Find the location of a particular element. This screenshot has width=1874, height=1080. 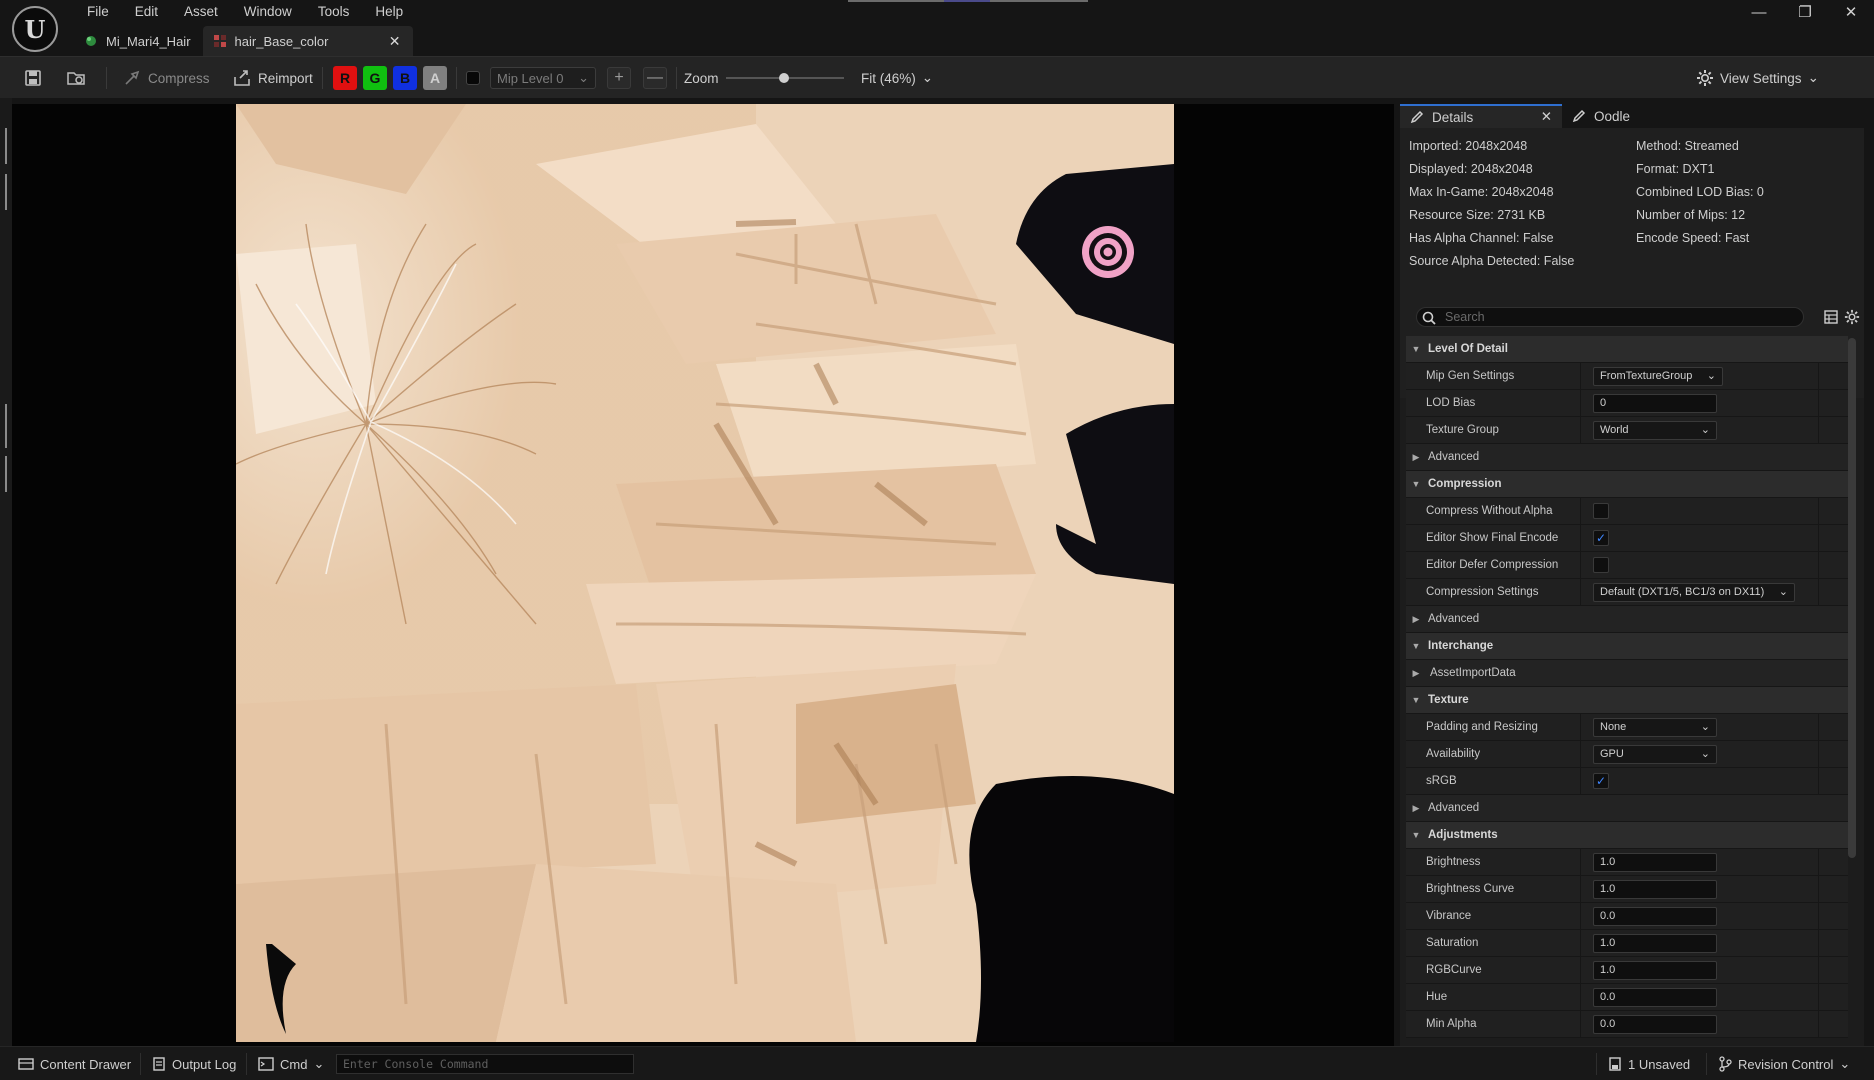

category-level-of-detail: ▼ Level Of Detail is located at coordinates (1627, 349).